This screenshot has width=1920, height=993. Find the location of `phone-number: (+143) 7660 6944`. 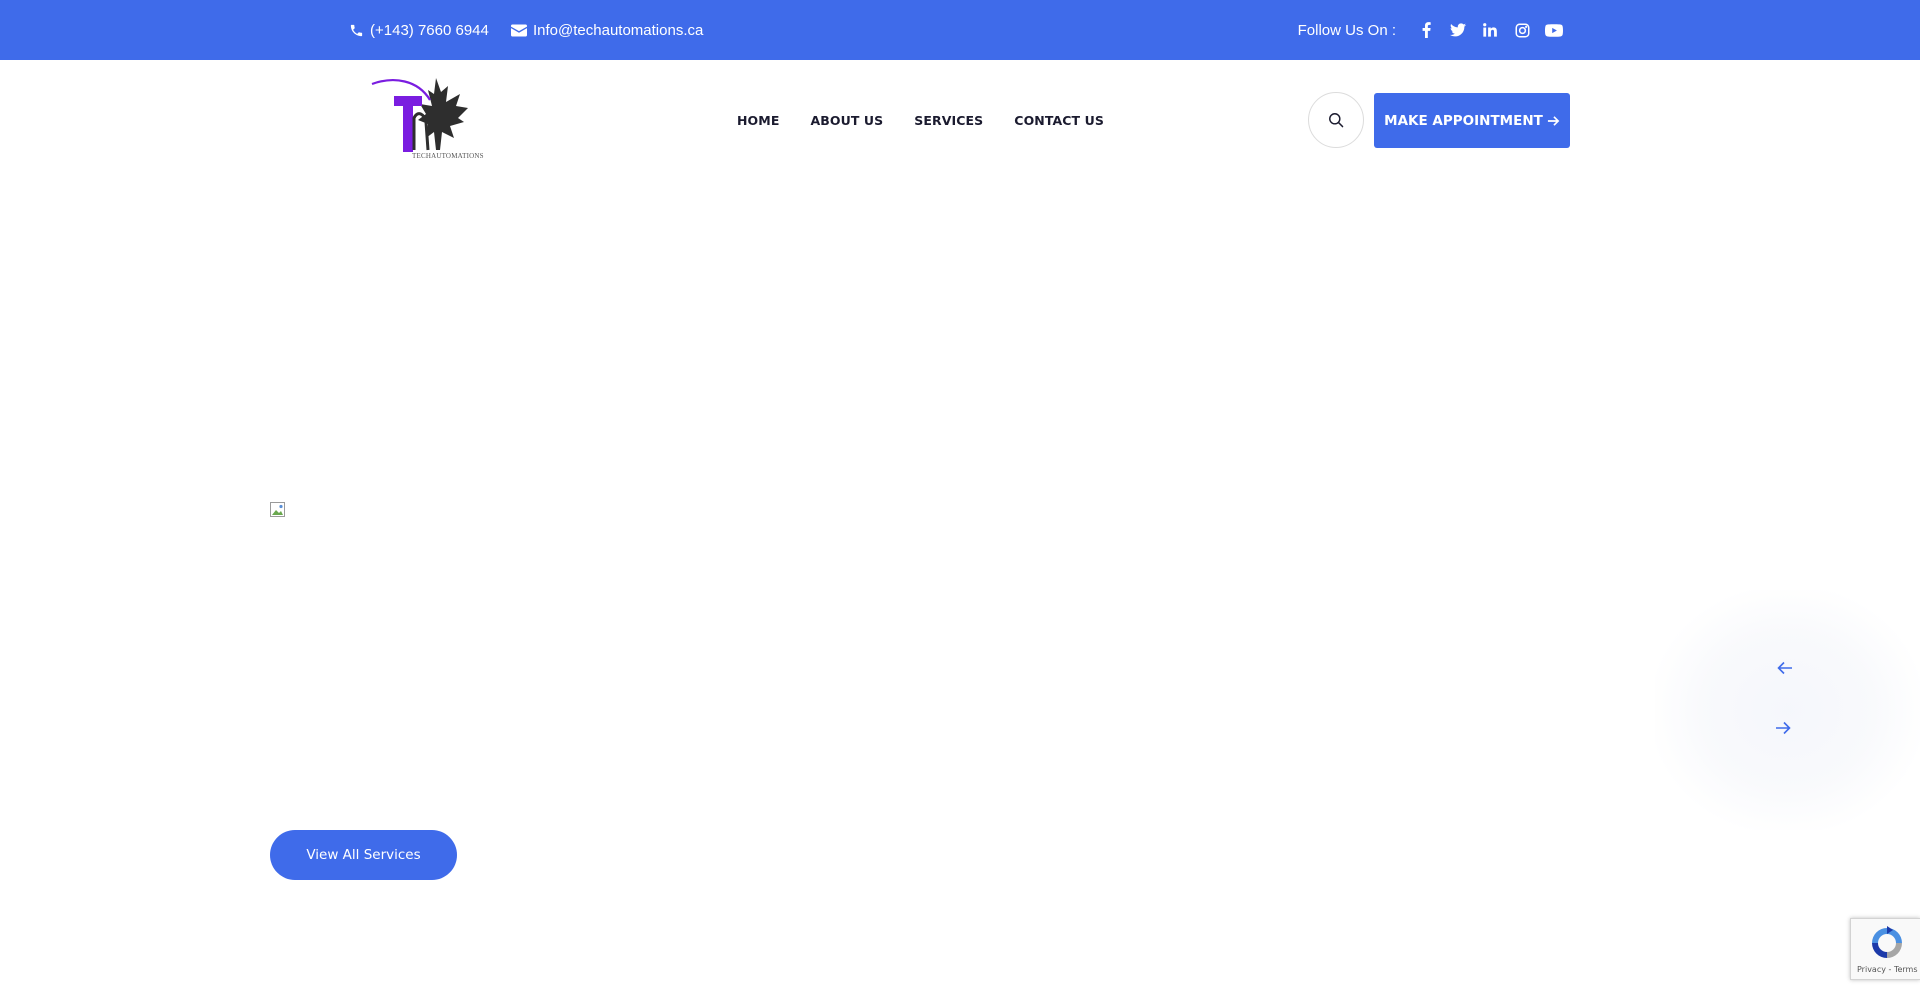

phone-number: (+143) 7660 6944 is located at coordinates (429, 30).